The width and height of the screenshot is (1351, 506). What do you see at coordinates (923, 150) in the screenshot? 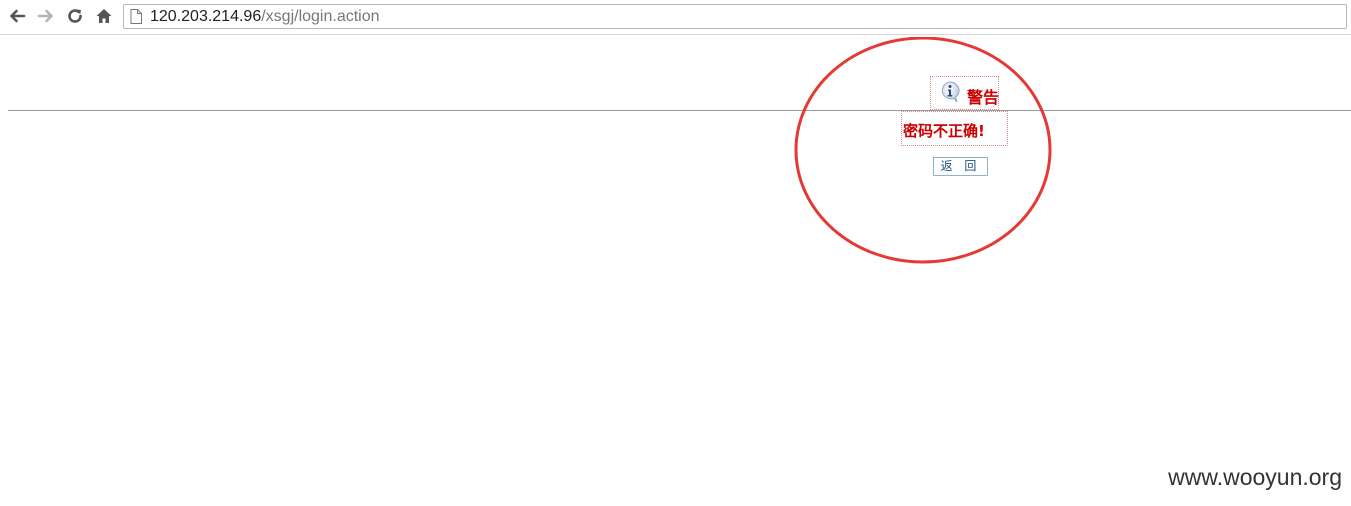
I see `annotation-circle` at bounding box center [923, 150].